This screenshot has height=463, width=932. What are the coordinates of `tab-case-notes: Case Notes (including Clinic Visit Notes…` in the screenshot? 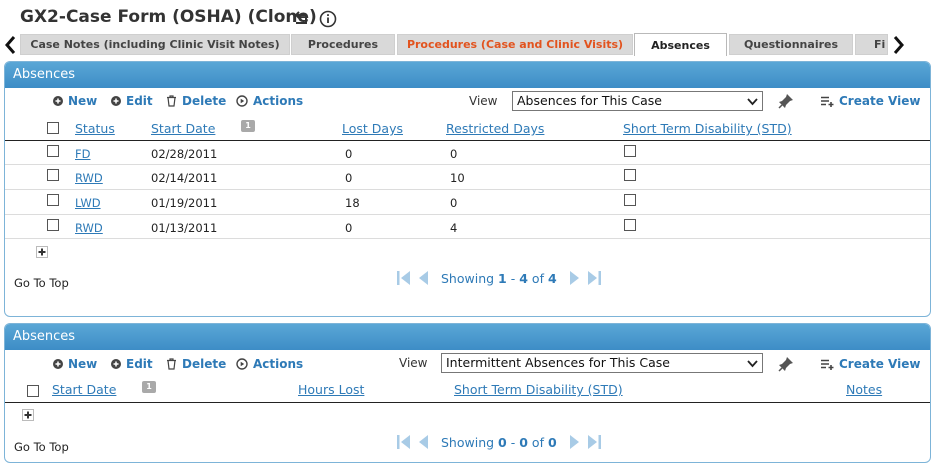 It's located at (155, 44).